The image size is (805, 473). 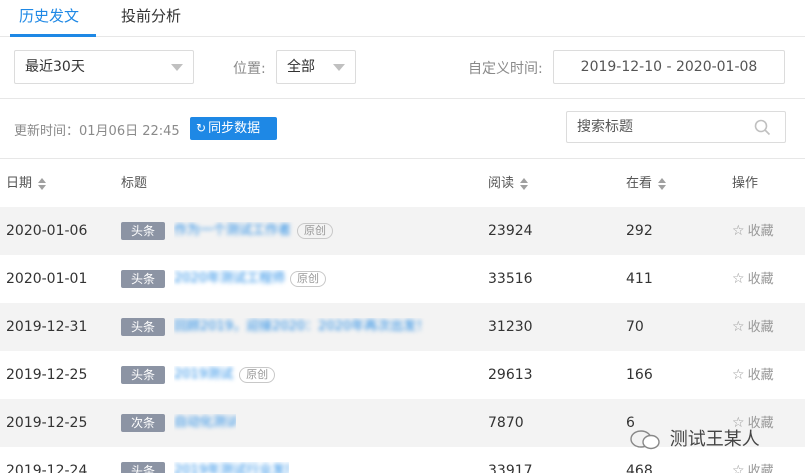 What do you see at coordinates (510, 468) in the screenshot?
I see `row-reads: 33917` at bounding box center [510, 468].